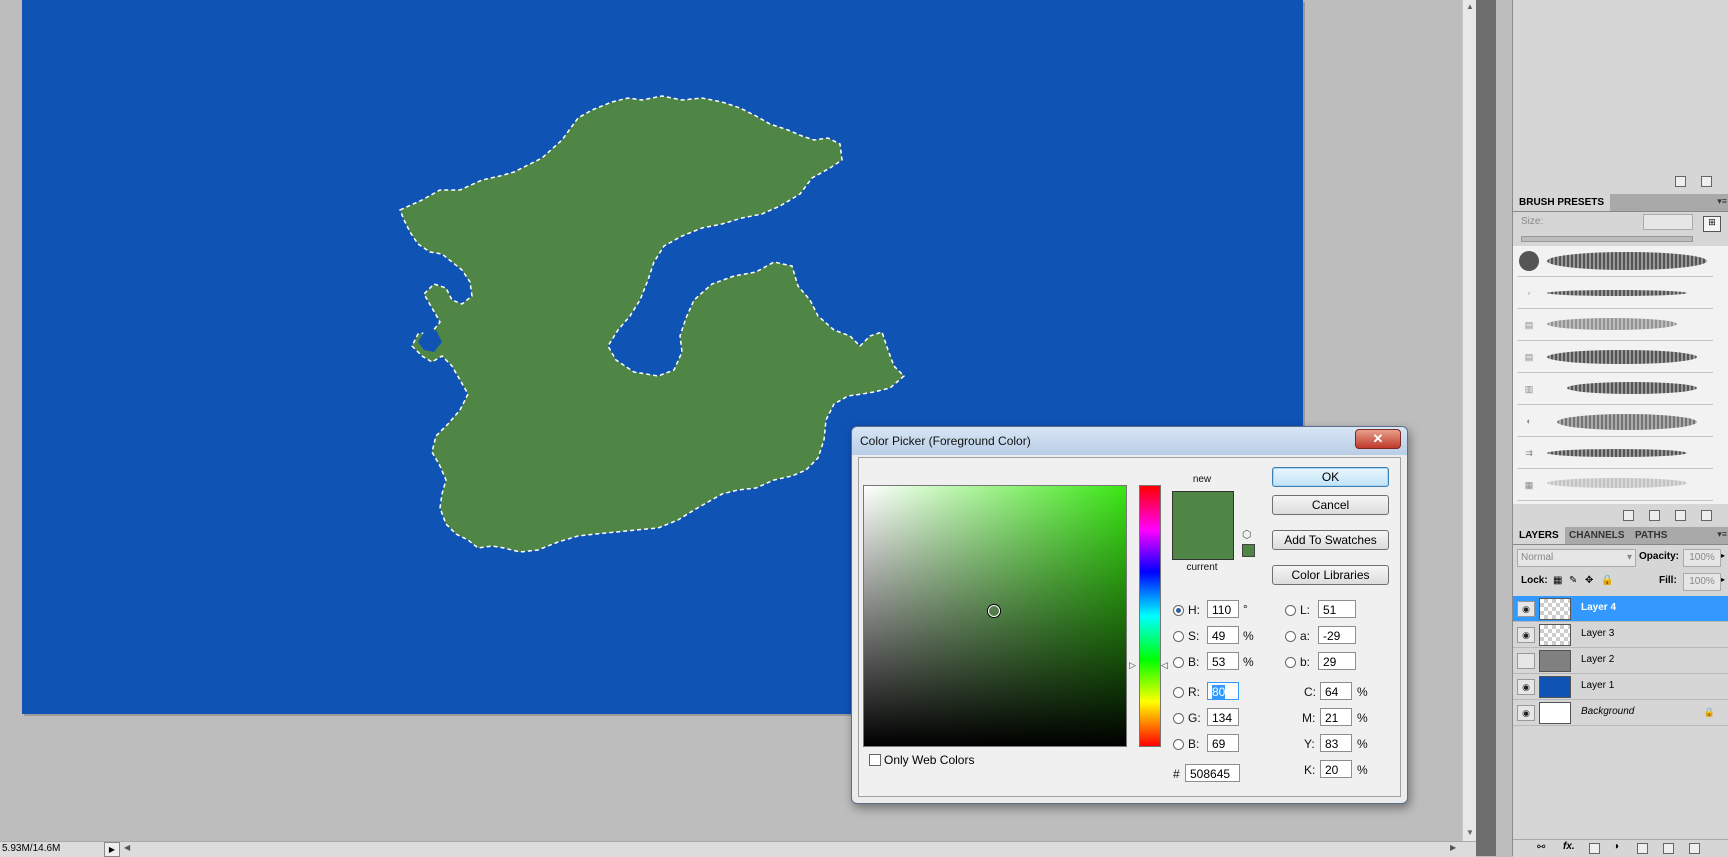  I want to click on lightness-radio, so click(1290, 610).